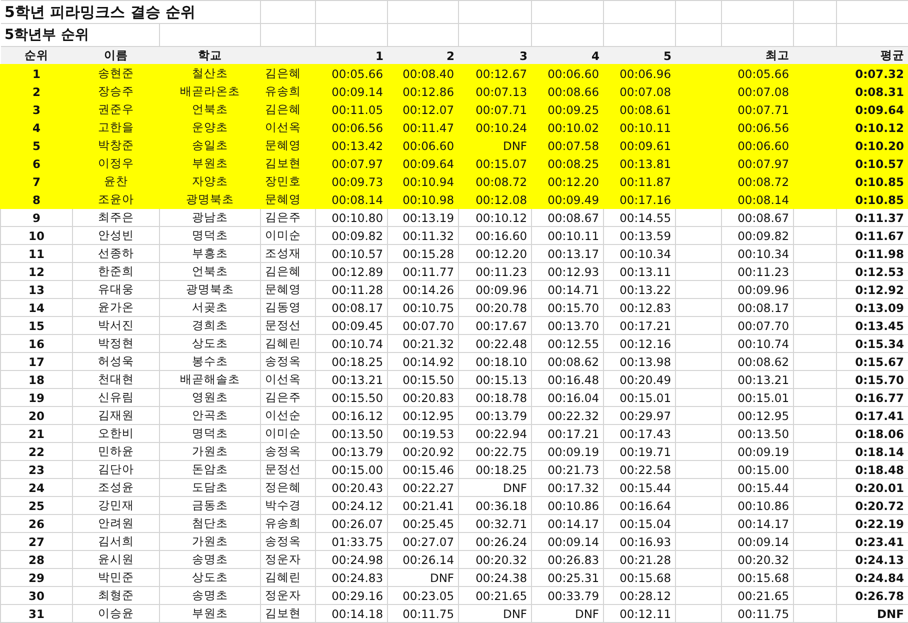  I want to click on column-header: 4, so click(568, 55).